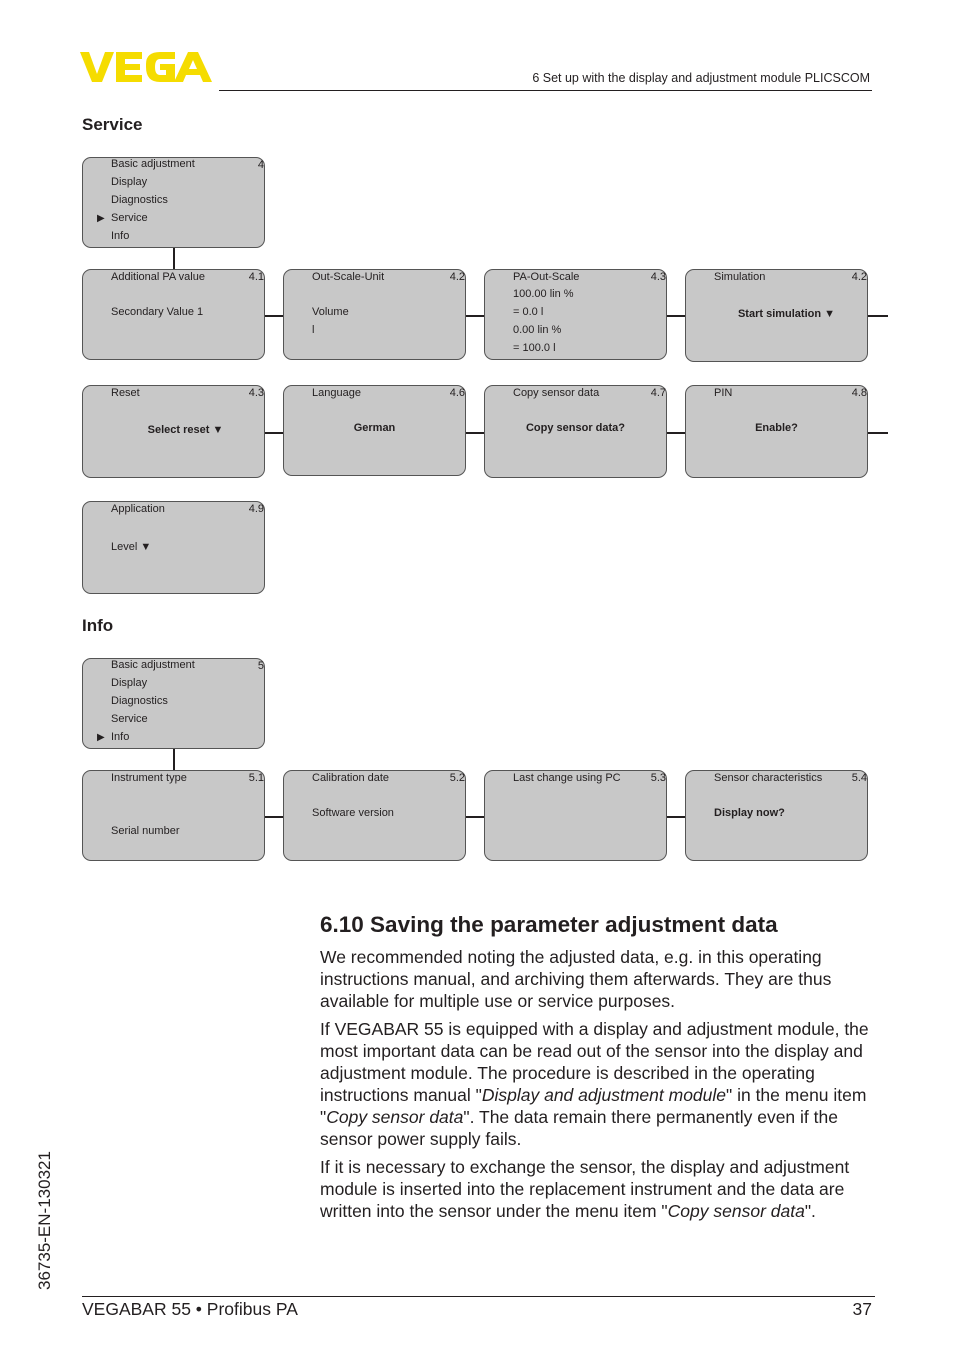  Describe the element at coordinates (185, 430) in the screenshot. I see `box-action: Select reset ▼` at that location.